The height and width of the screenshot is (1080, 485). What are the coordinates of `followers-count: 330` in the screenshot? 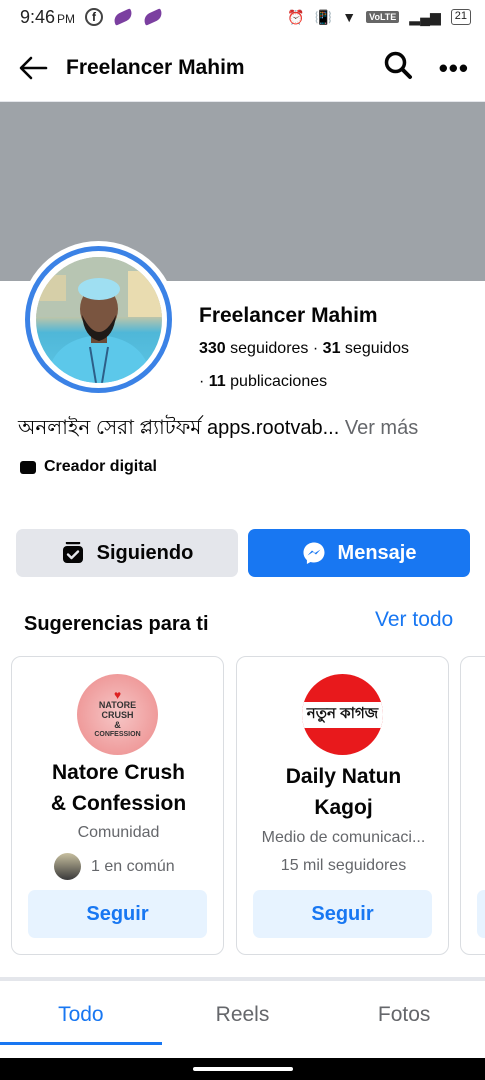 It's located at (212, 348).